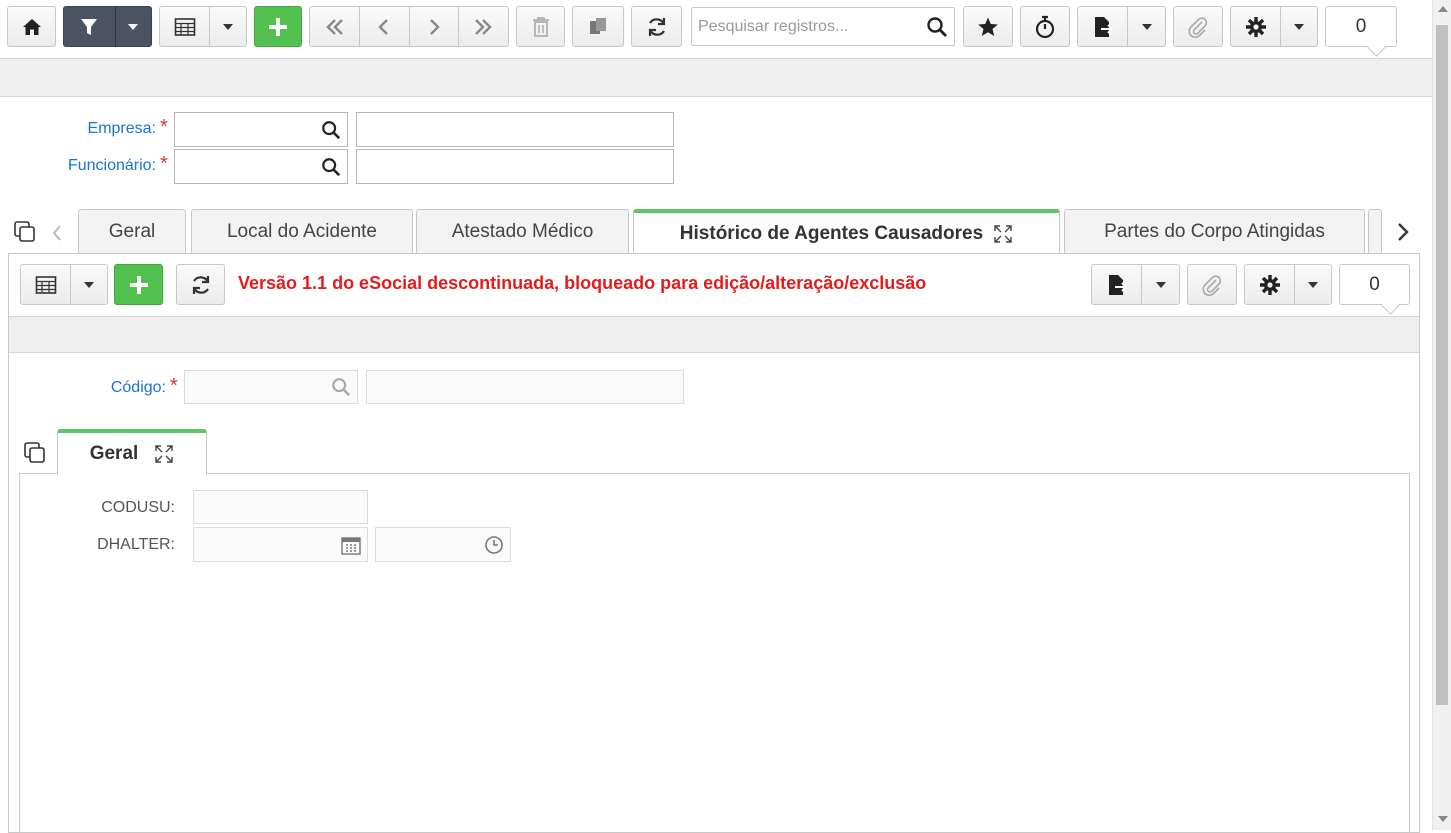  I want to click on export-button, so click(1121, 26).